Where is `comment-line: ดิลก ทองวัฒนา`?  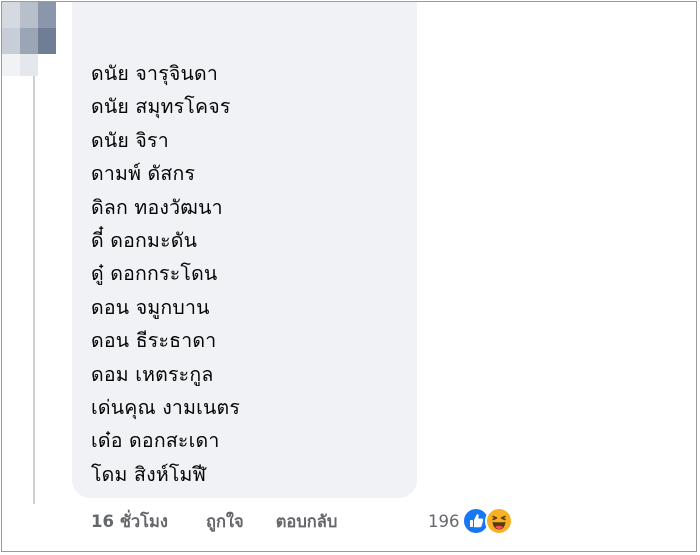 comment-line: ดิลก ทองวัฒนา is located at coordinates (157, 207).